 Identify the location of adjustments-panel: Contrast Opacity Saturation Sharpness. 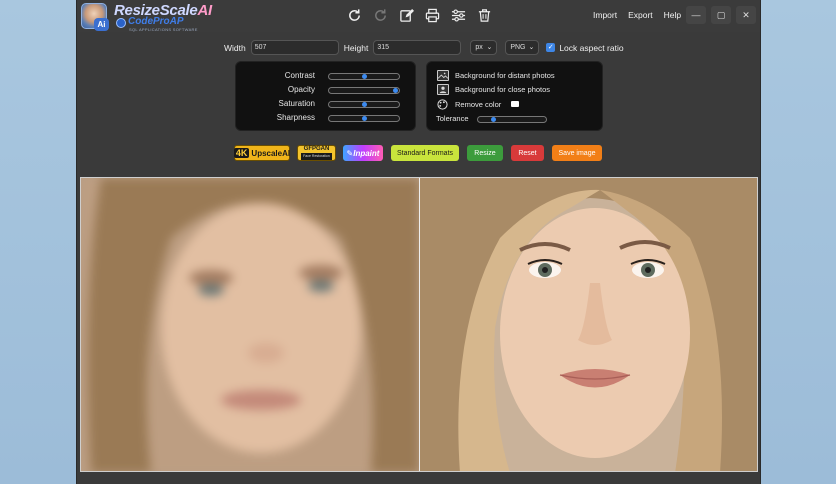
(325, 96).